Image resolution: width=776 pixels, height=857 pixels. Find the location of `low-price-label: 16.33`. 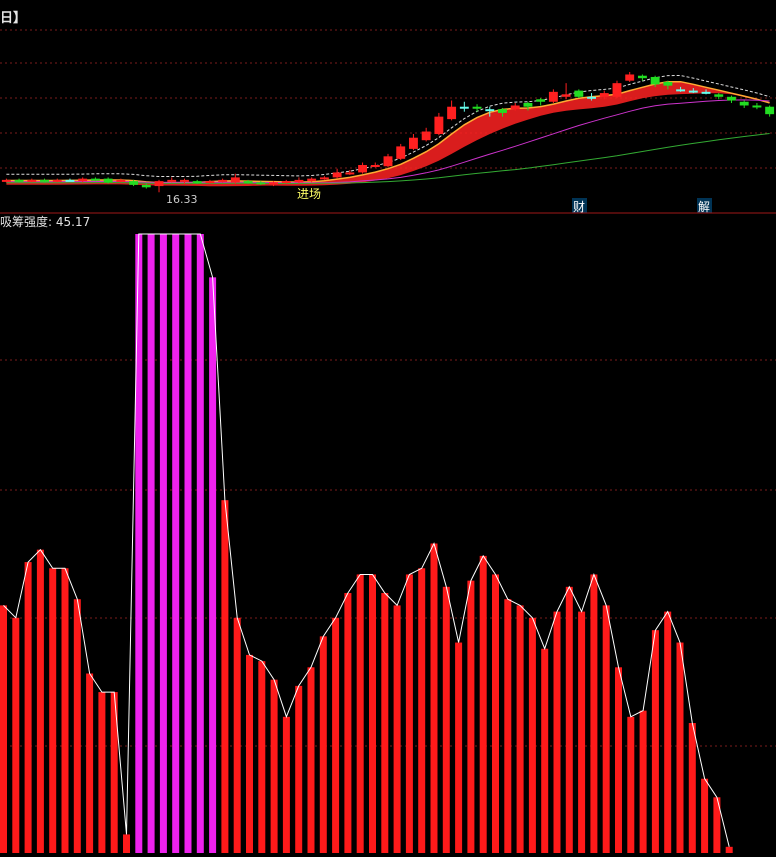

low-price-label: 16.33 is located at coordinates (182, 199).